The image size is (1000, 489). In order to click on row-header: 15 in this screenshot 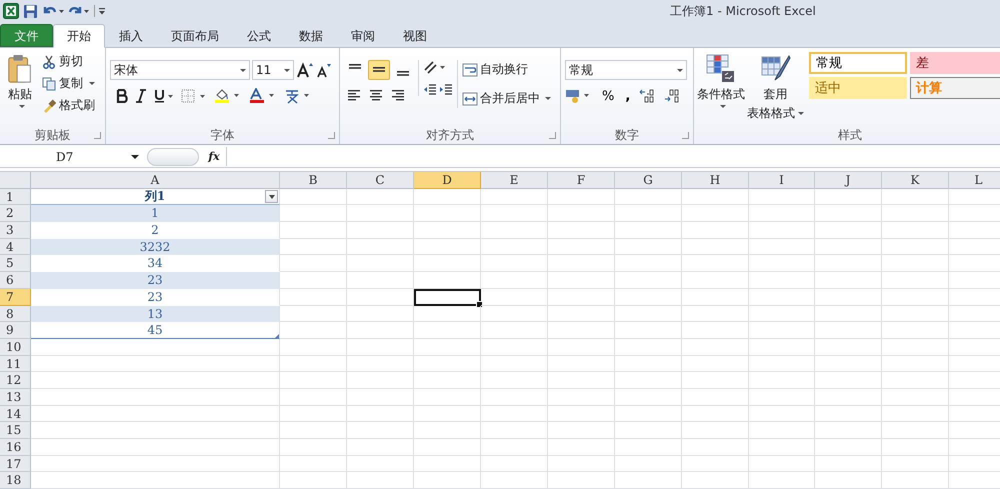, I will do `click(15, 430)`.